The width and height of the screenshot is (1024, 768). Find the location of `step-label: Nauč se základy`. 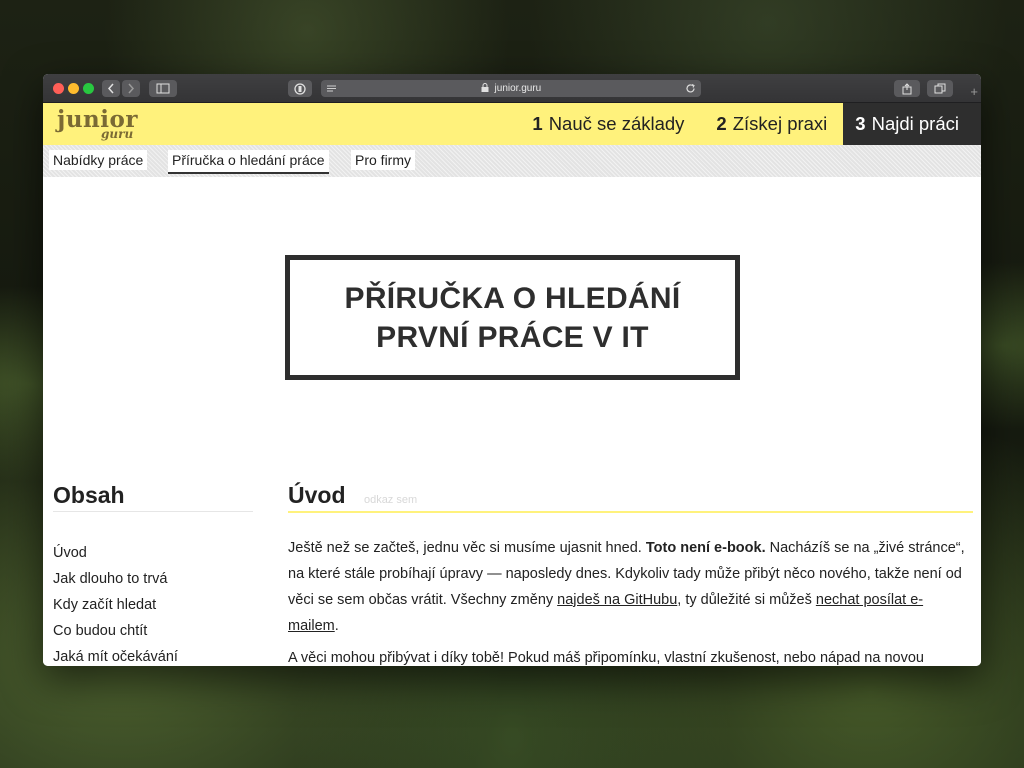

step-label: Nauč se základy is located at coordinates (616, 123).